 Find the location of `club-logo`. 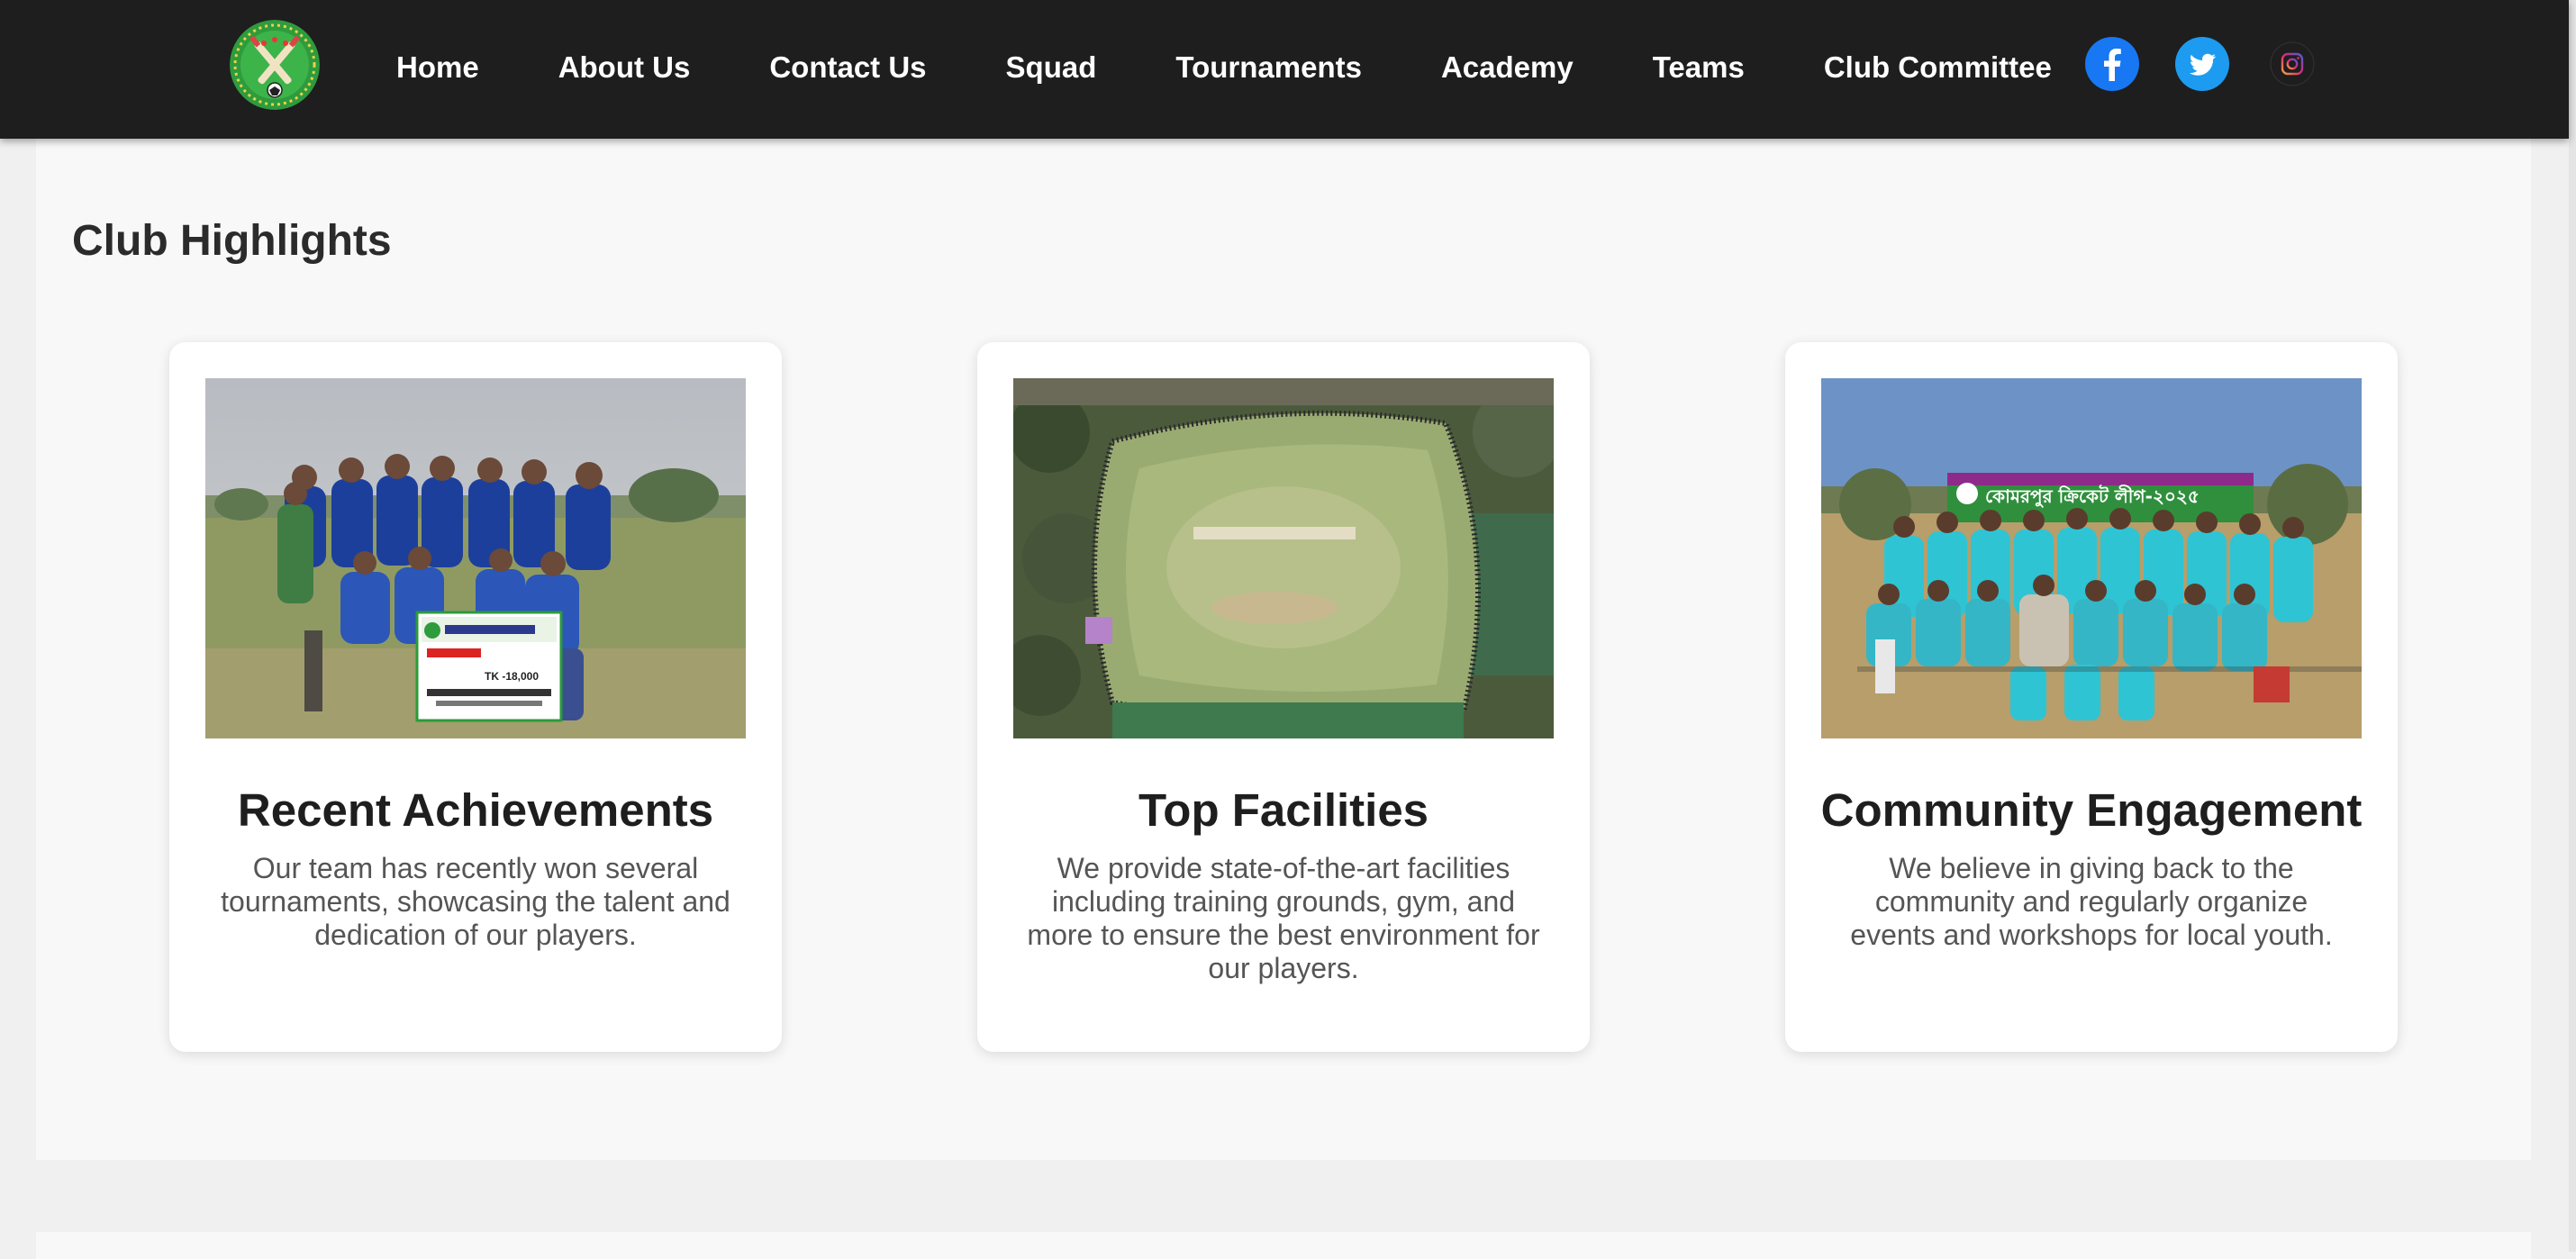

club-logo is located at coordinates (275, 65).